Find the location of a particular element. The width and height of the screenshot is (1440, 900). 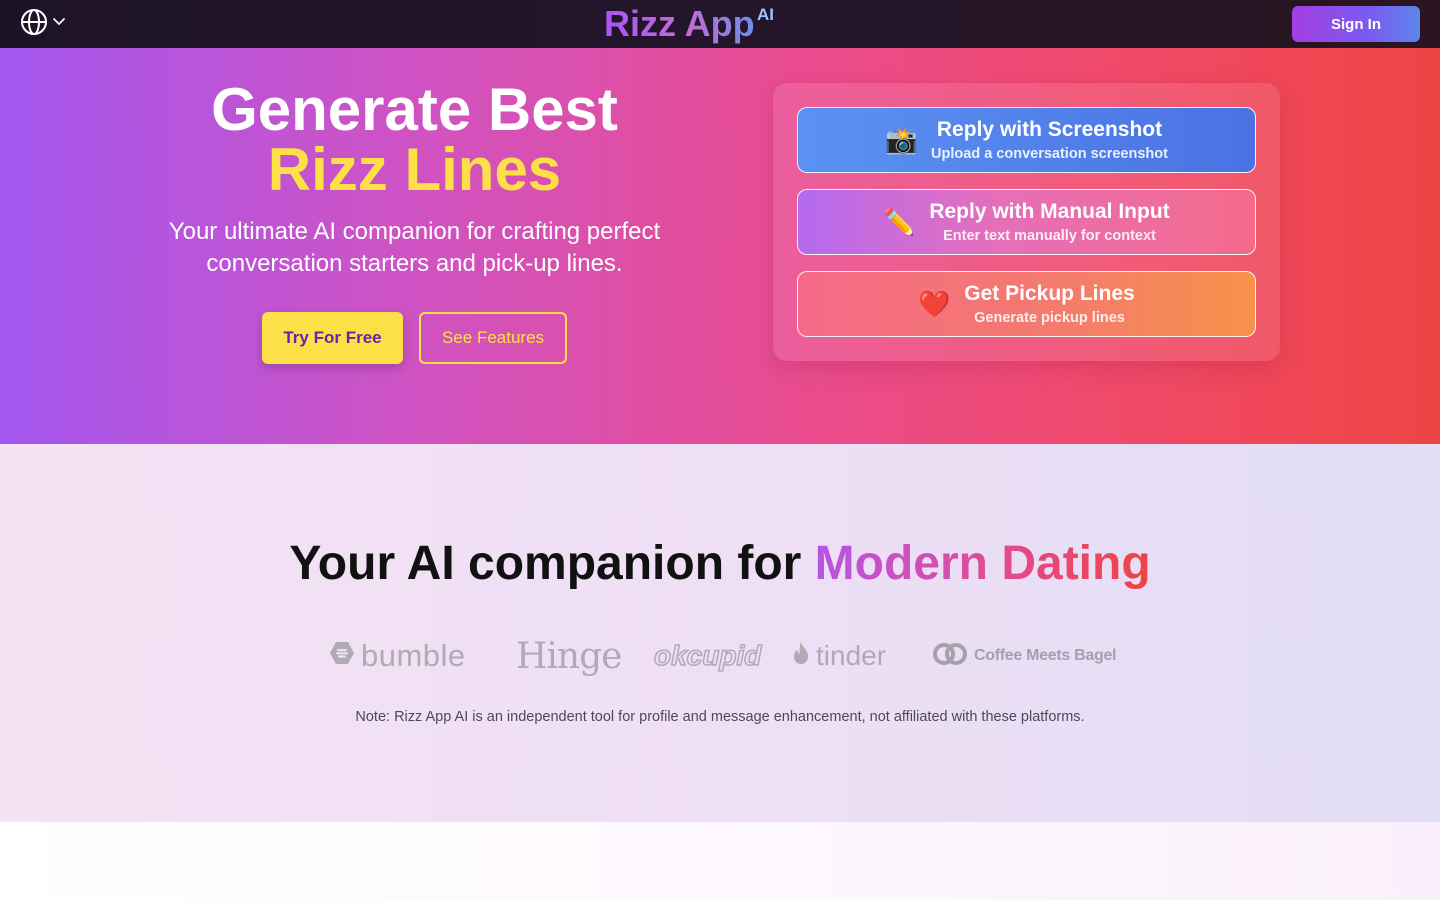

logo-text: bumble is located at coordinates (413, 655).